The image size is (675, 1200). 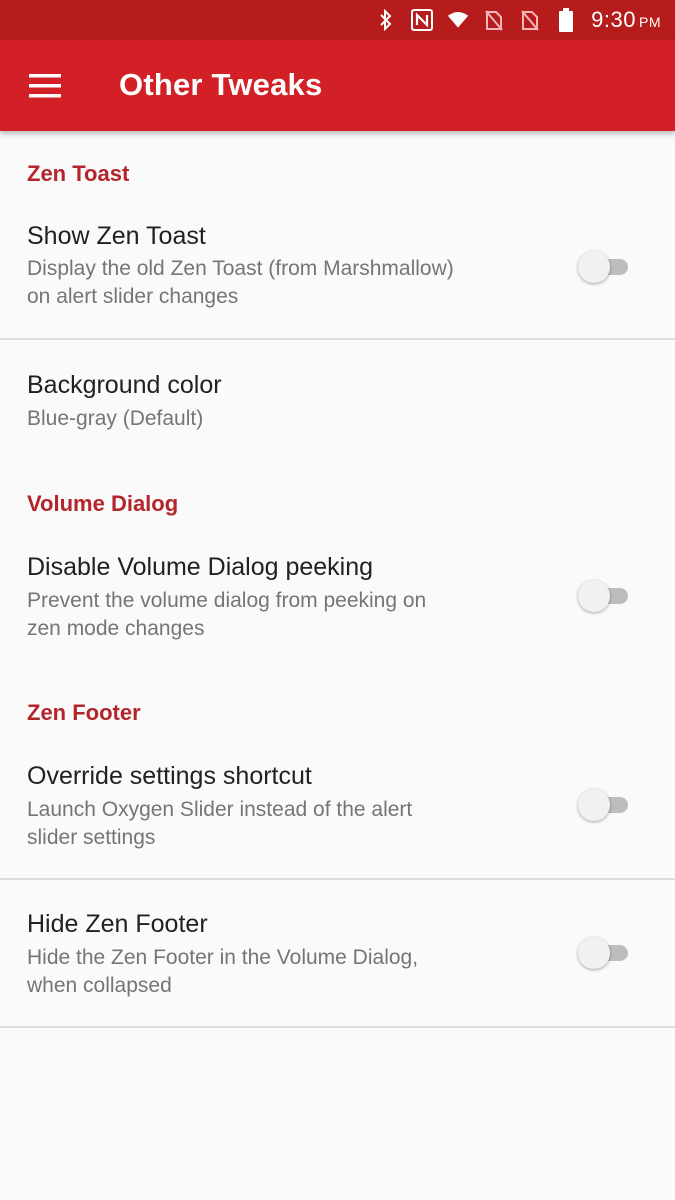 What do you see at coordinates (337, 395) in the screenshot?
I see `pref-background-color: Background color Blue-gray (Default)` at bounding box center [337, 395].